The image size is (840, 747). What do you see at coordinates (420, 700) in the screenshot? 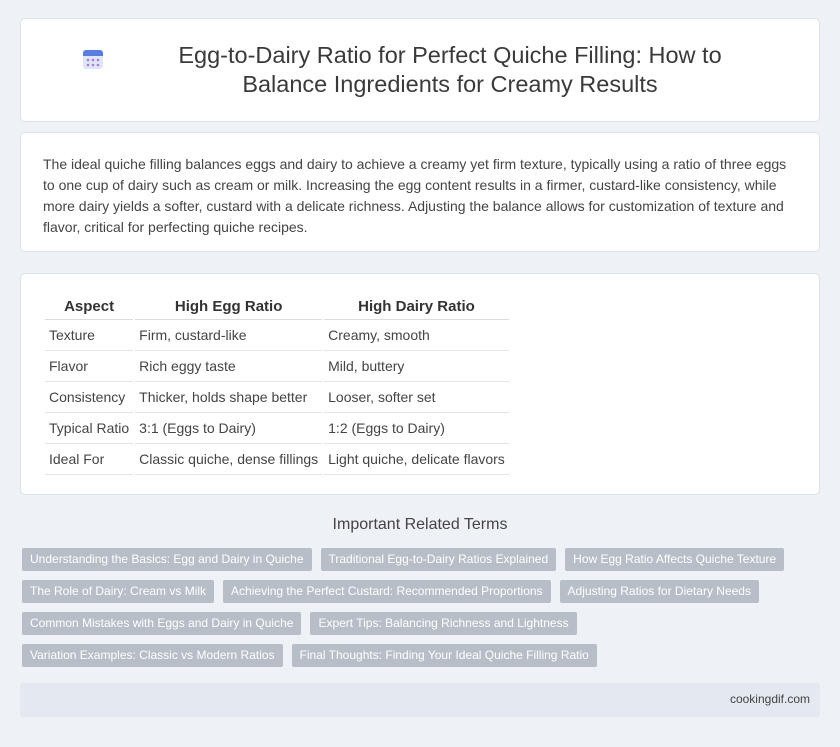
I see `footer: cookingdif.com` at bounding box center [420, 700].